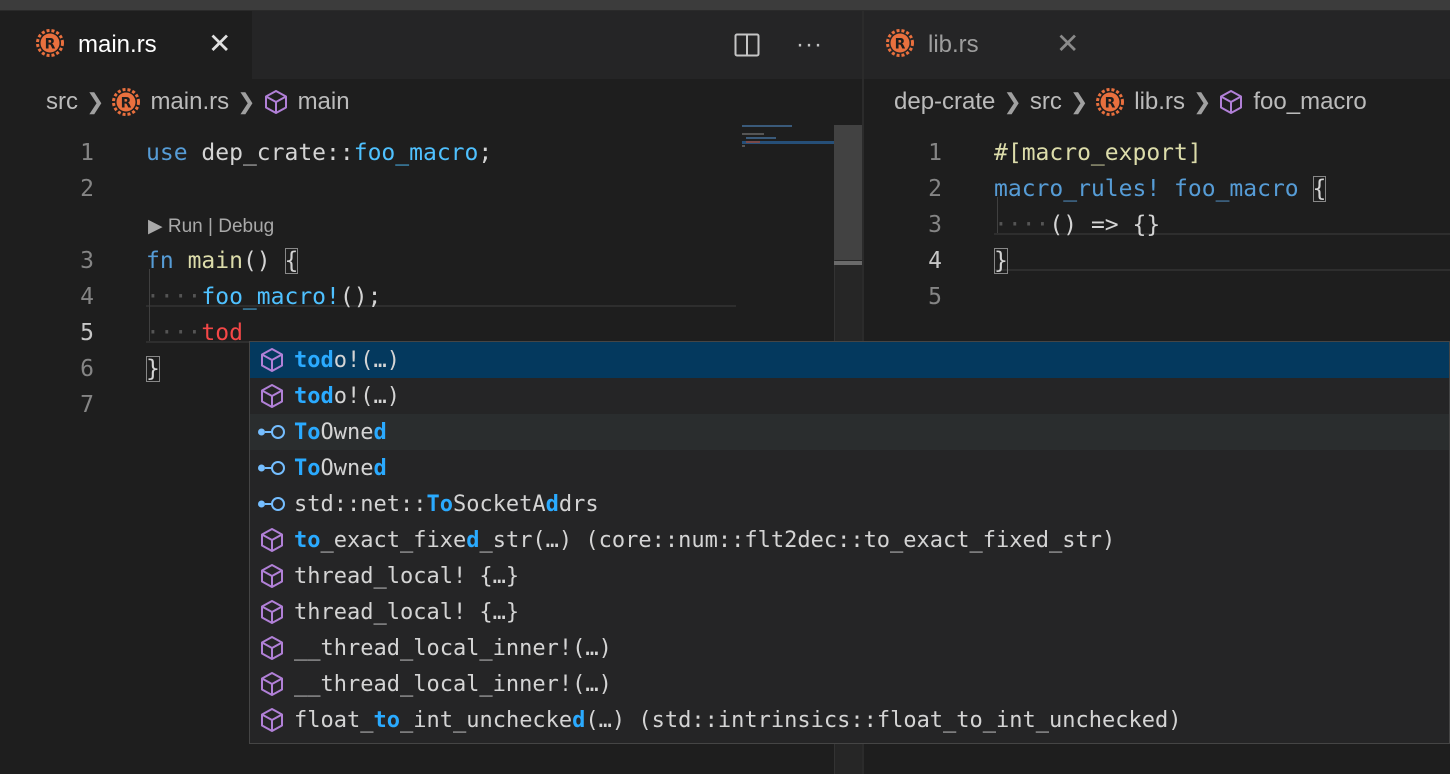 Image resolution: width=1450 pixels, height=774 pixels. What do you see at coordinates (1231, 102) in the screenshot?
I see `symbol-cube-icon` at bounding box center [1231, 102].